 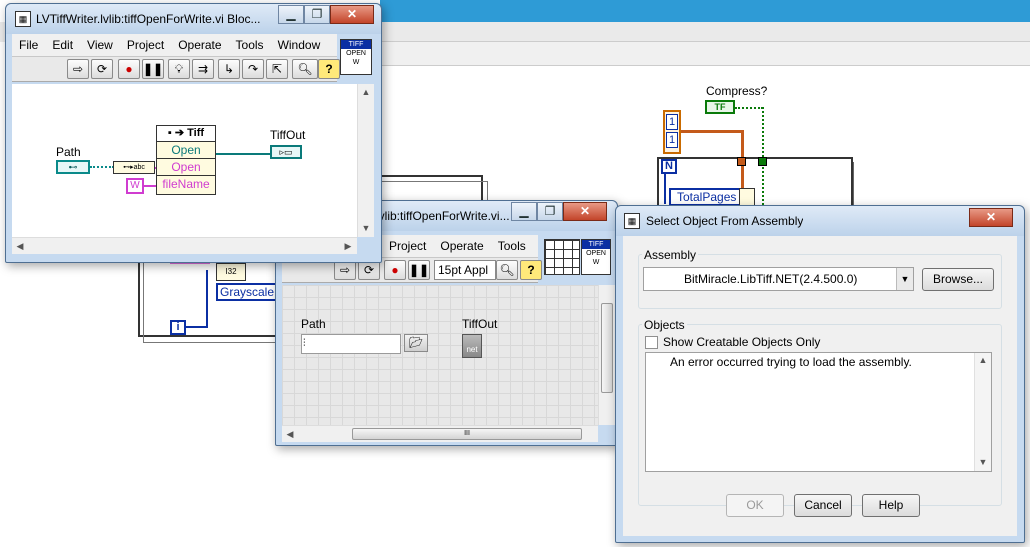 What do you see at coordinates (747, 197) in the screenshot?
I see `unbundle-node` at bounding box center [747, 197].